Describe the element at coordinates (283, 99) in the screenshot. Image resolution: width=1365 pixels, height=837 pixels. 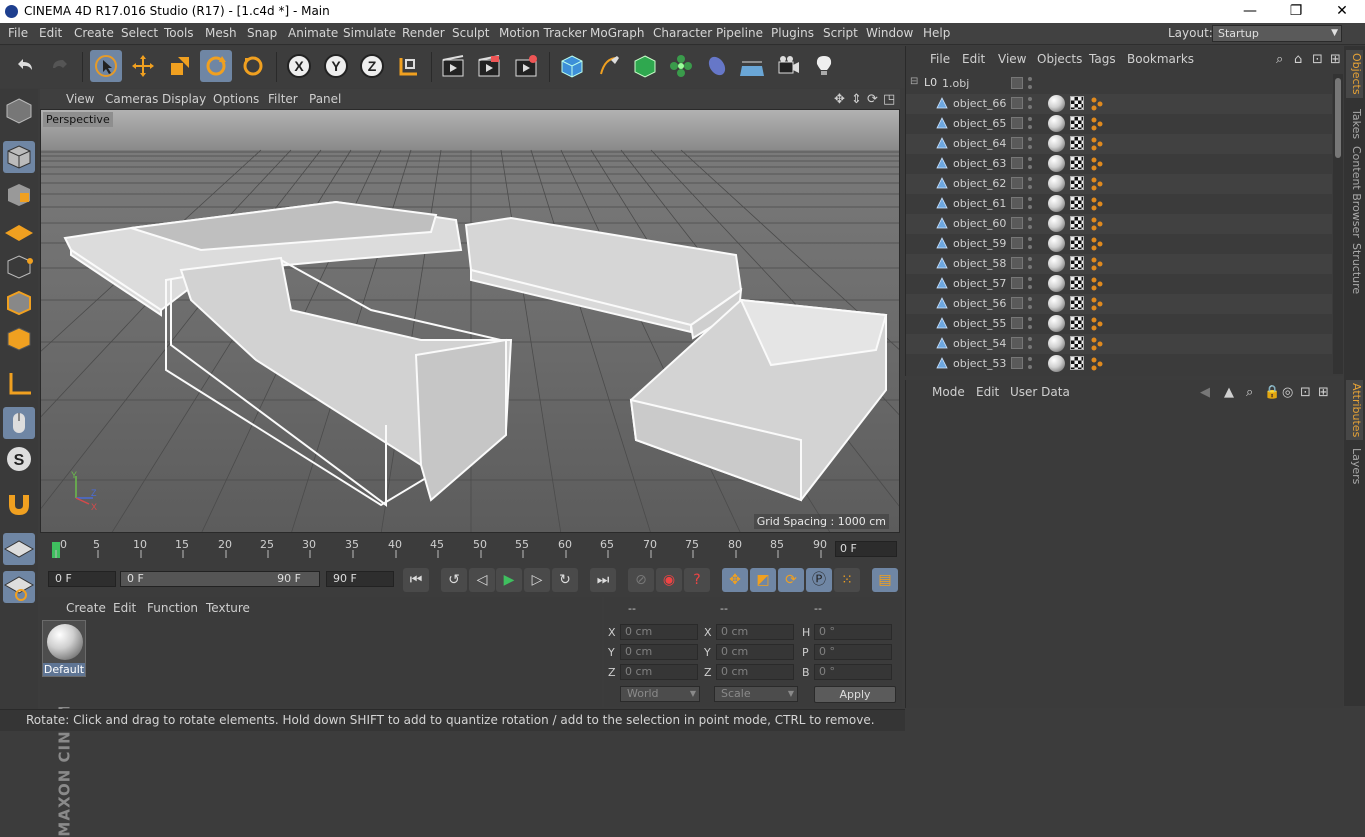
I see `viewport-menu-filter: Filter` at that location.